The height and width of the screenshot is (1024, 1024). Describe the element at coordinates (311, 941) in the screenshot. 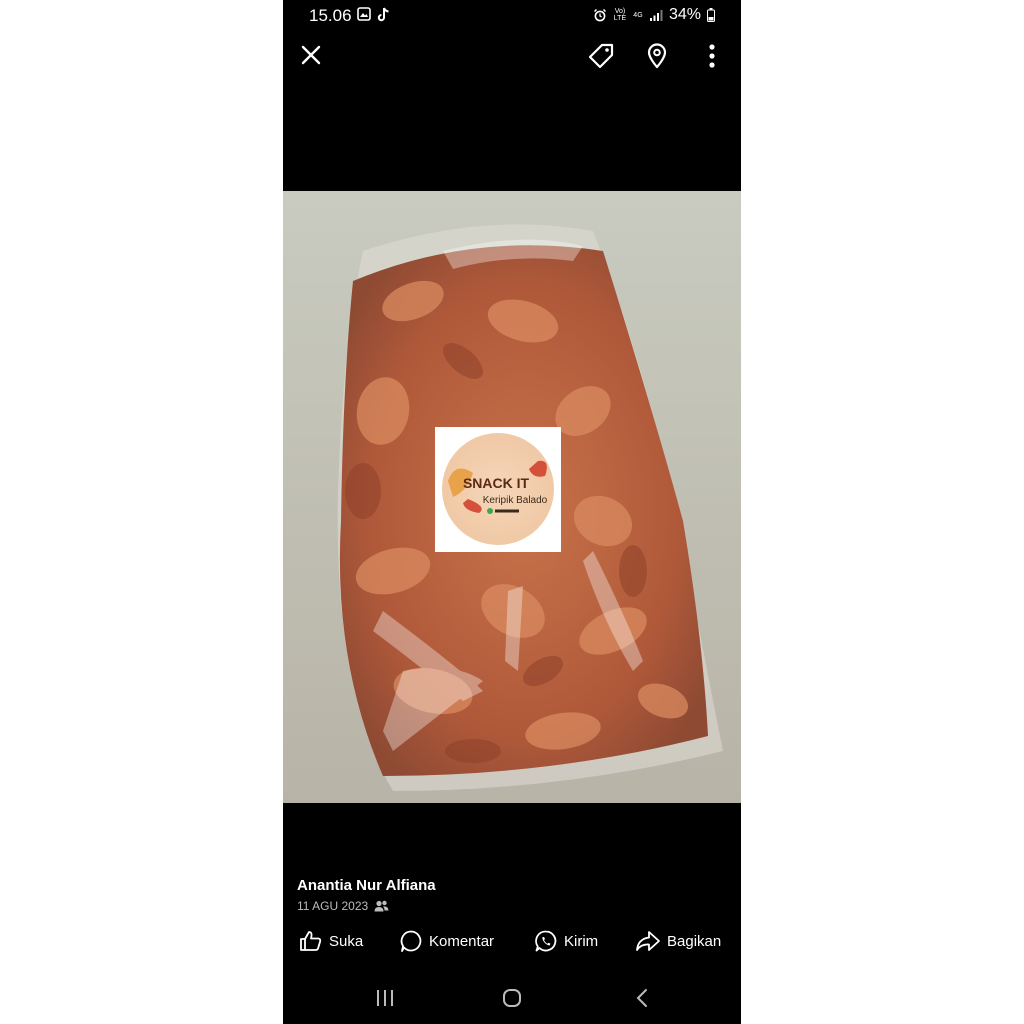

I see `thumbs-up-icon` at that location.